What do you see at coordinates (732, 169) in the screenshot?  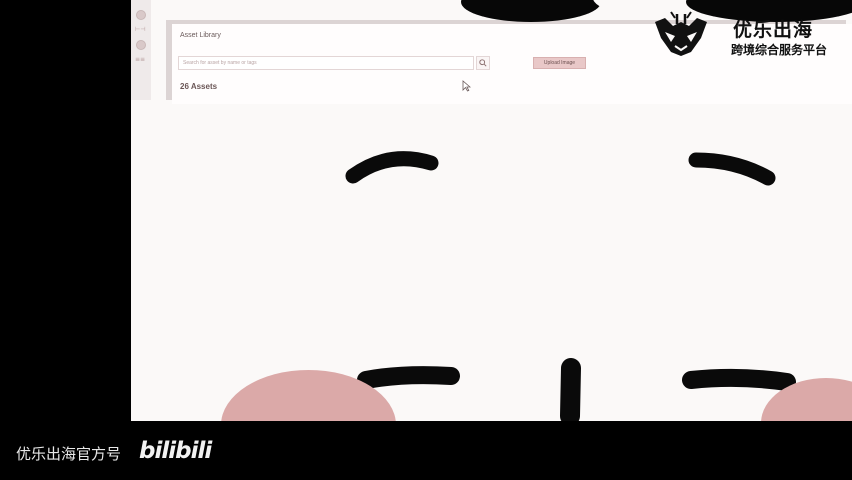 I see `right-eyebrow` at bounding box center [732, 169].